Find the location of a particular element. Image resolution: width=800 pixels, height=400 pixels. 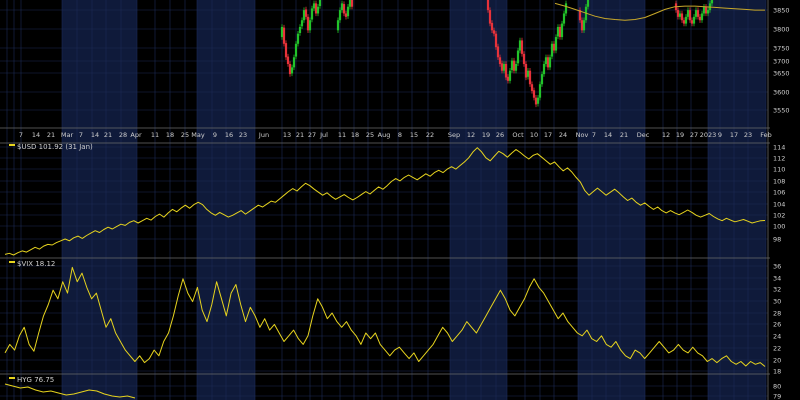

y-axis-tick-label: 98 is located at coordinates (777, 240).